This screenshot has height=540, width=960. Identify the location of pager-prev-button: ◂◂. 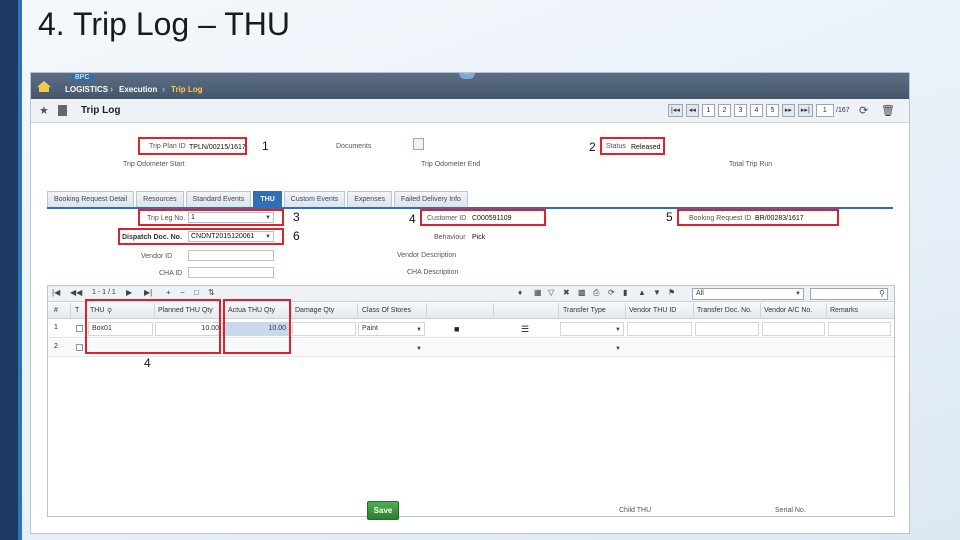
(692, 110).